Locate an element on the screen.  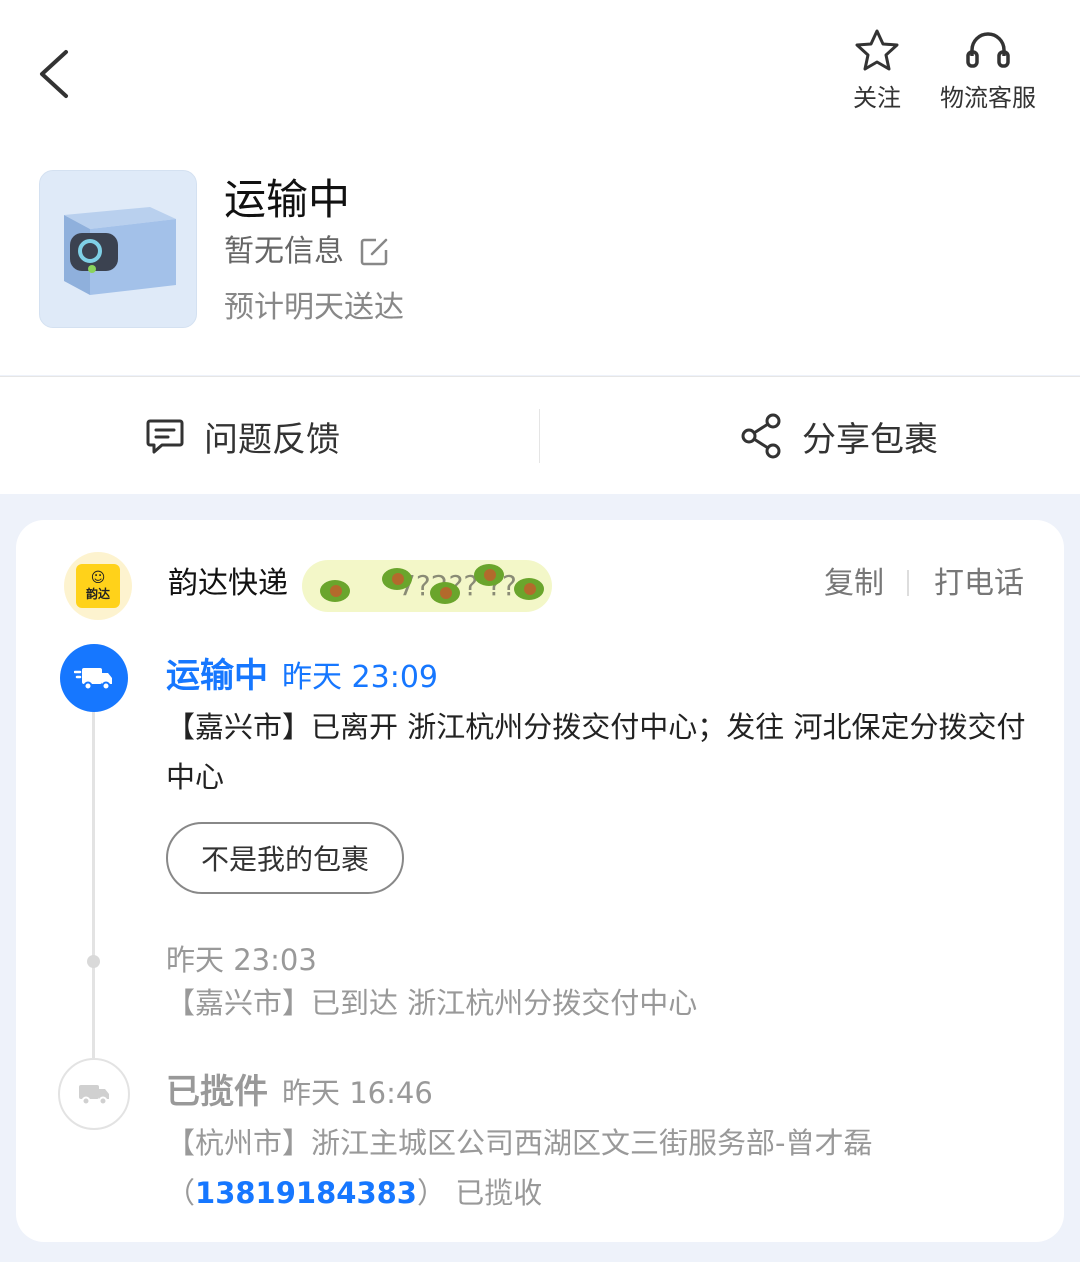
delivery-eta: 预计明天送达 is located at coordinates (314, 307).